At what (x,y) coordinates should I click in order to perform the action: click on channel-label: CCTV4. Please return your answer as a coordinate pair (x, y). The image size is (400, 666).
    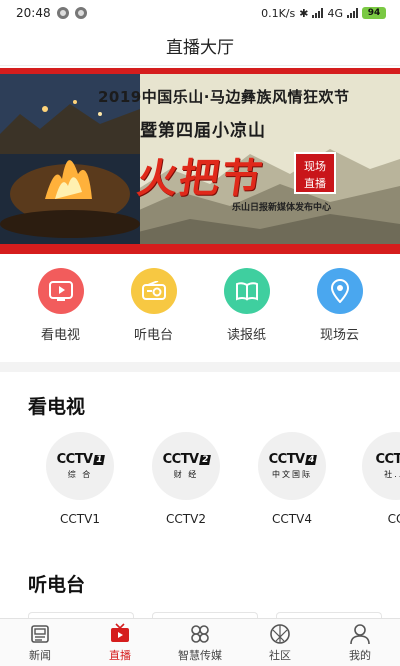
    Looking at the image, I should click on (292, 519).